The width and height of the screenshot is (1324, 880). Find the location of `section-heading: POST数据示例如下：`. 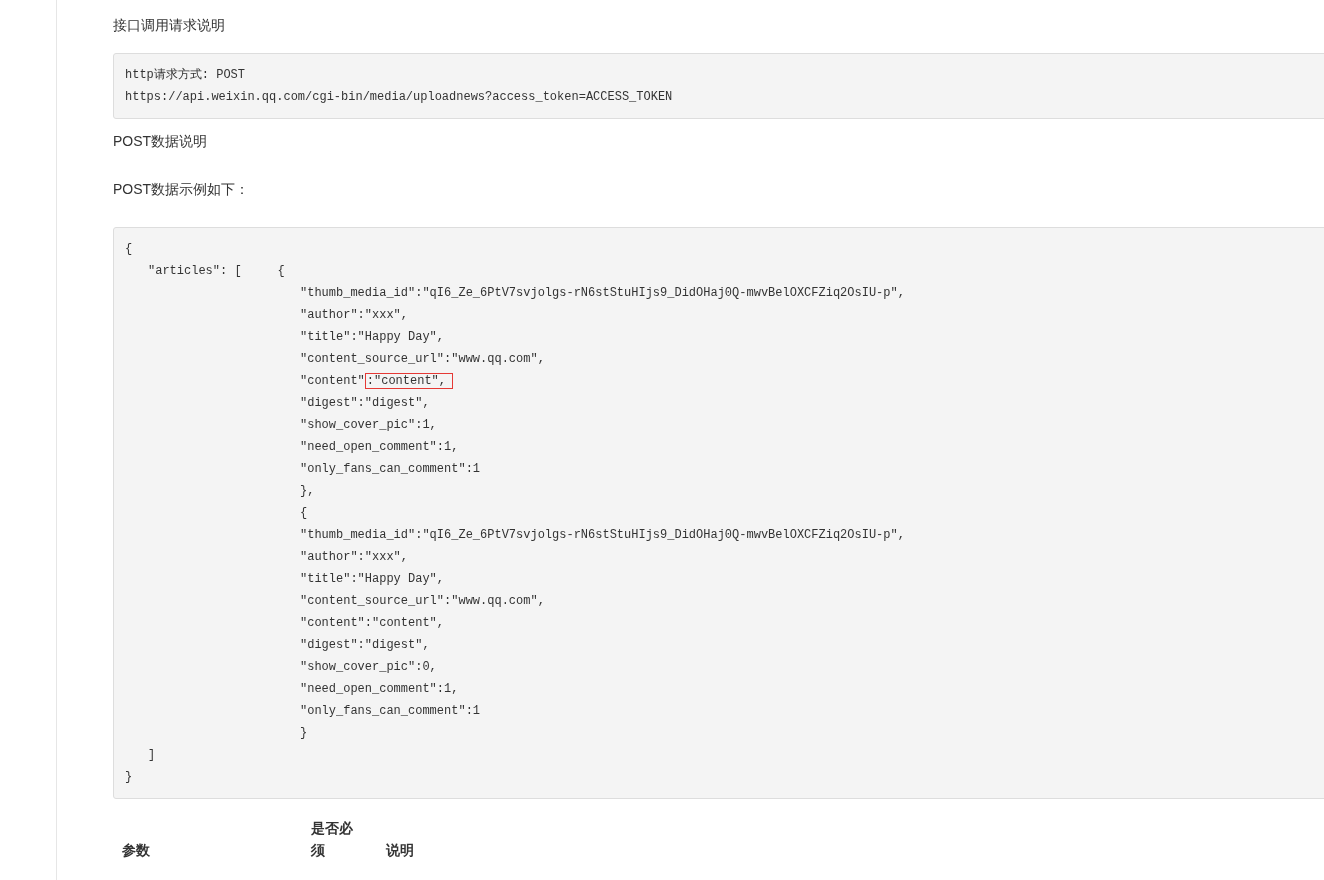

section-heading: POST数据示例如下： is located at coordinates (182, 189).